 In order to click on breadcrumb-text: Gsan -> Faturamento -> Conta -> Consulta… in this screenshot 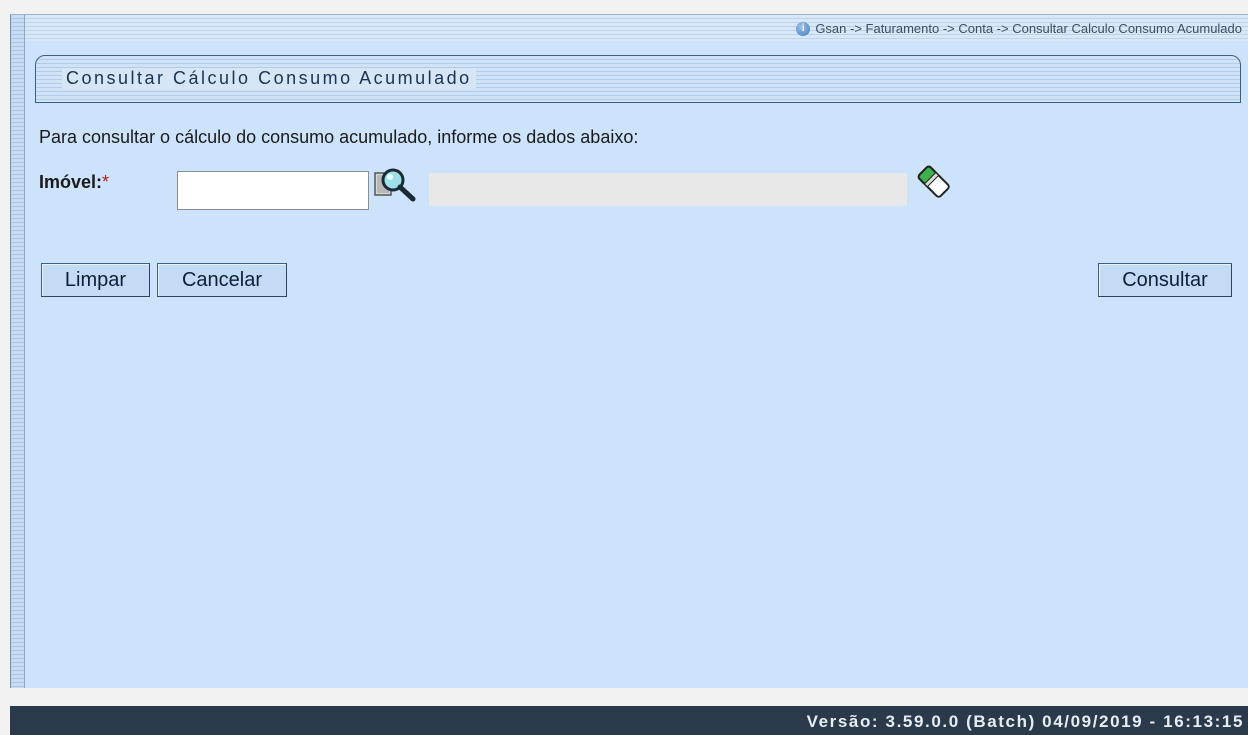, I will do `click(1028, 28)`.